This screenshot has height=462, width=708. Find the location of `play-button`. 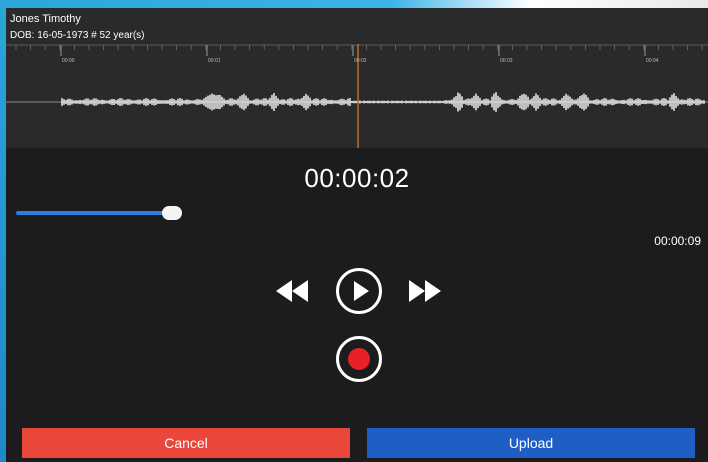

play-button is located at coordinates (359, 291).